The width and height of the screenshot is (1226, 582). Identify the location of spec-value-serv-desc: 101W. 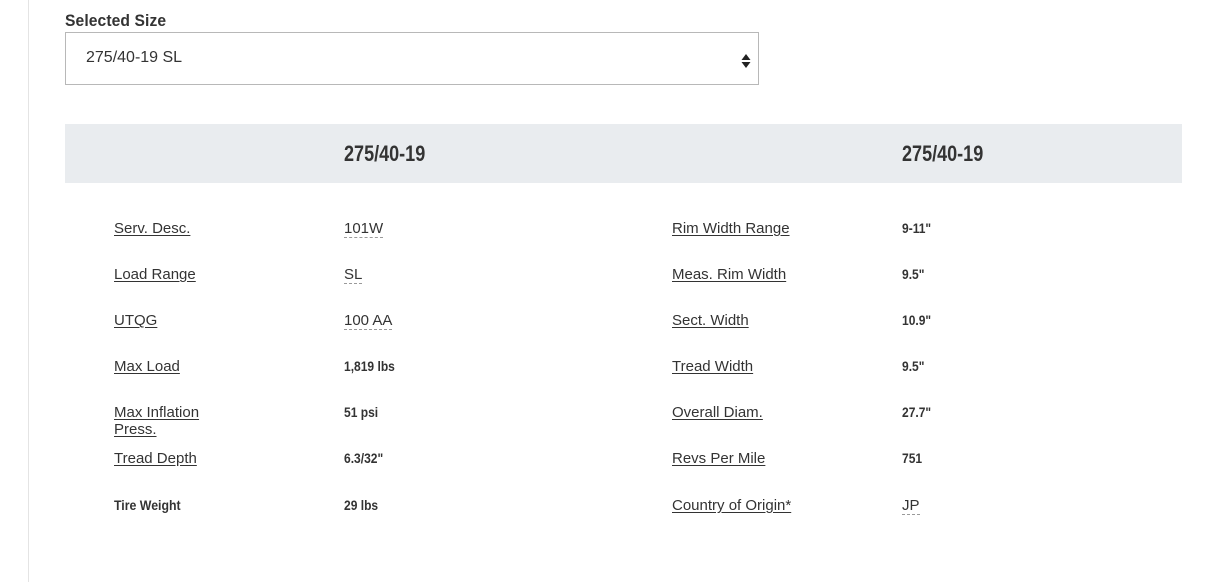
(364, 229).